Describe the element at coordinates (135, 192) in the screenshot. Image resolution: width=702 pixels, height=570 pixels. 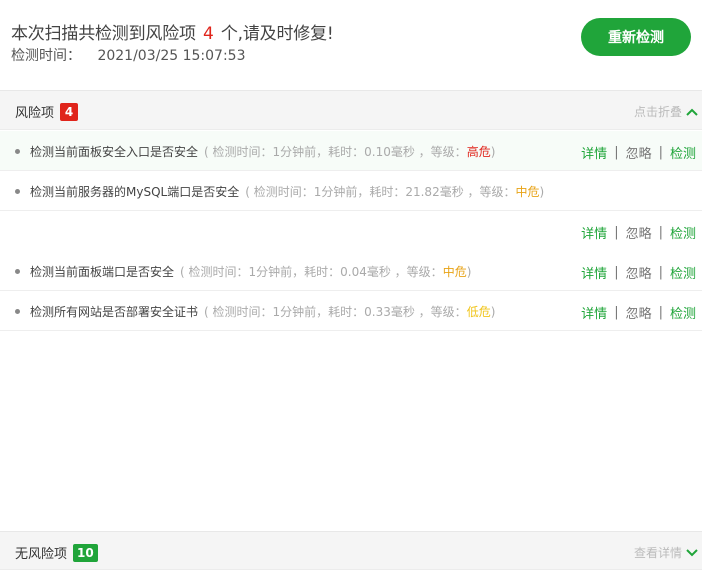
I see `risk-item-title: 检测当前服务器的MySQL端口是否安全` at that location.